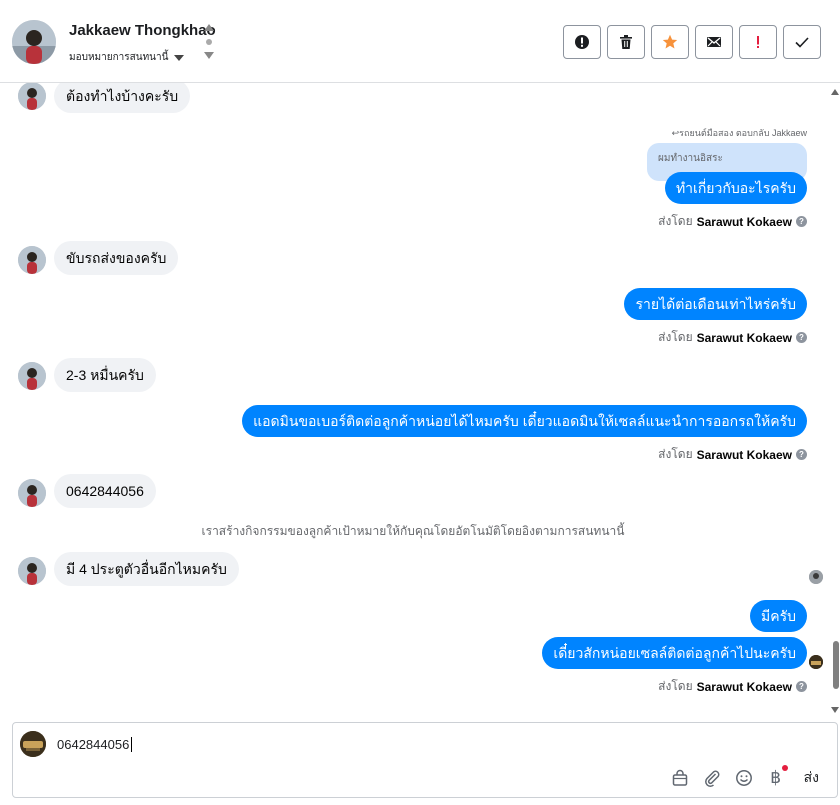 This screenshot has height=805, width=840. I want to click on important-button, so click(758, 42).